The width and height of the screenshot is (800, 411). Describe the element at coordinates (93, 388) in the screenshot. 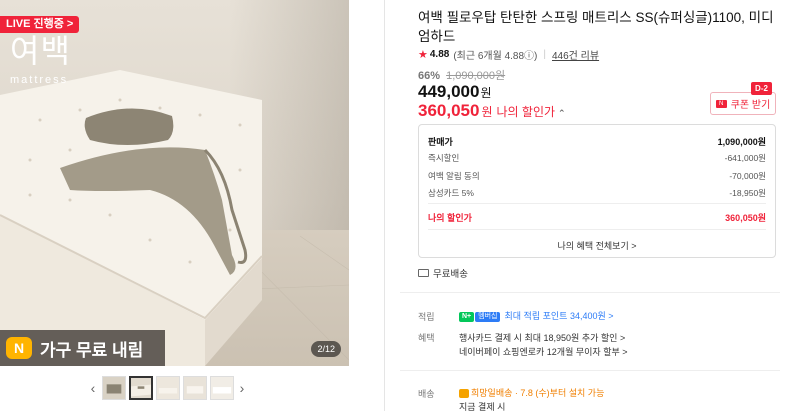

I see `thumbnail-prev-arrow-icon: ‹` at that location.